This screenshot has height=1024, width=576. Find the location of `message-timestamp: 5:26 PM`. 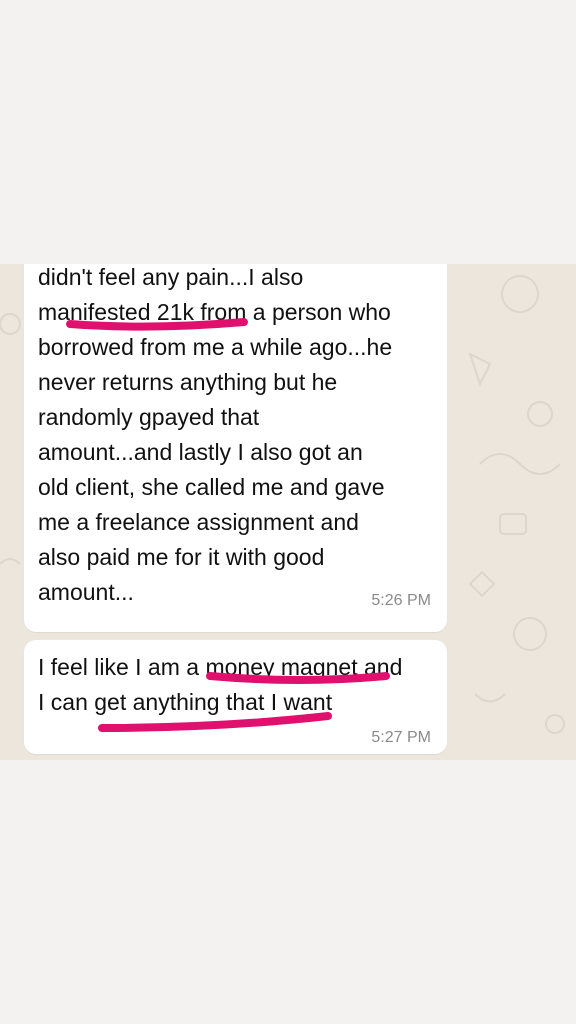

message-timestamp: 5:26 PM is located at coordinates (401, 600).